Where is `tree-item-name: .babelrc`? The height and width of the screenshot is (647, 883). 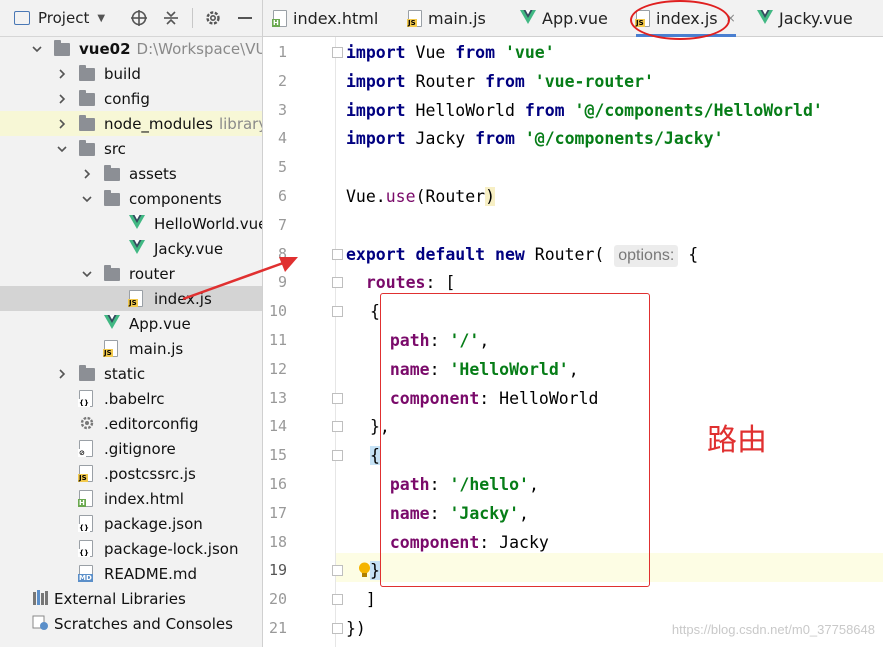 tree-item-name: .babelrc is located at coordinates (134, 398).